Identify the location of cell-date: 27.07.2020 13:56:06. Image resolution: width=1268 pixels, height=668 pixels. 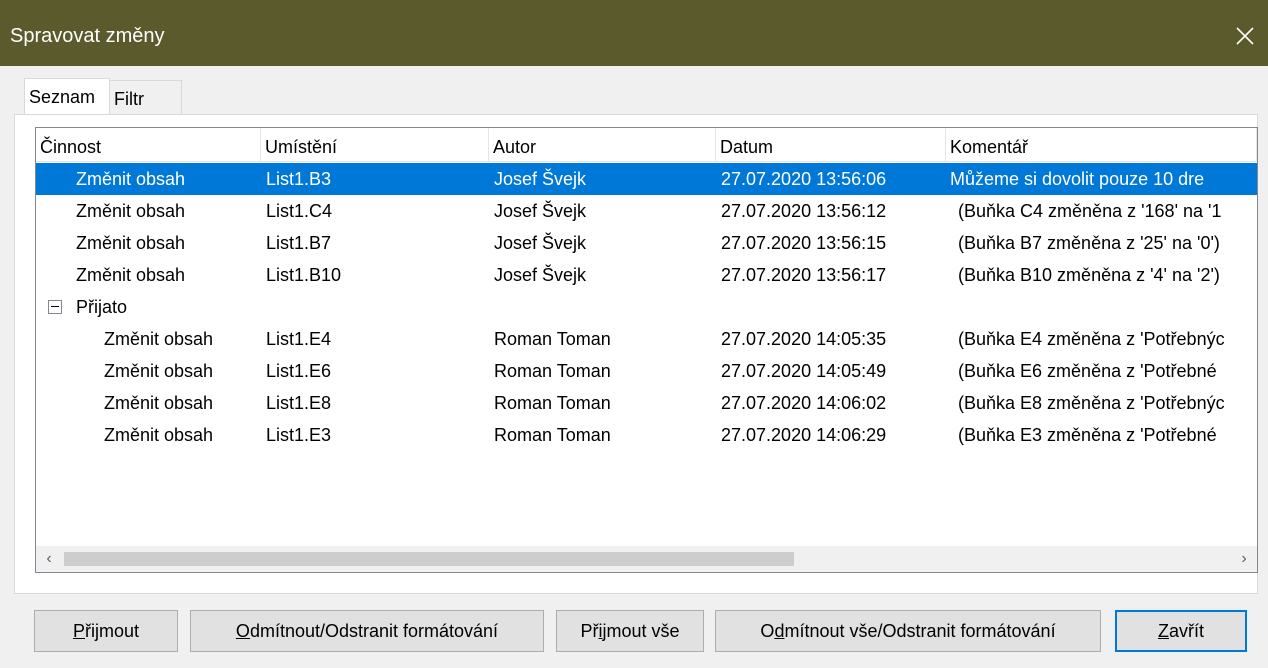
(804, 179).